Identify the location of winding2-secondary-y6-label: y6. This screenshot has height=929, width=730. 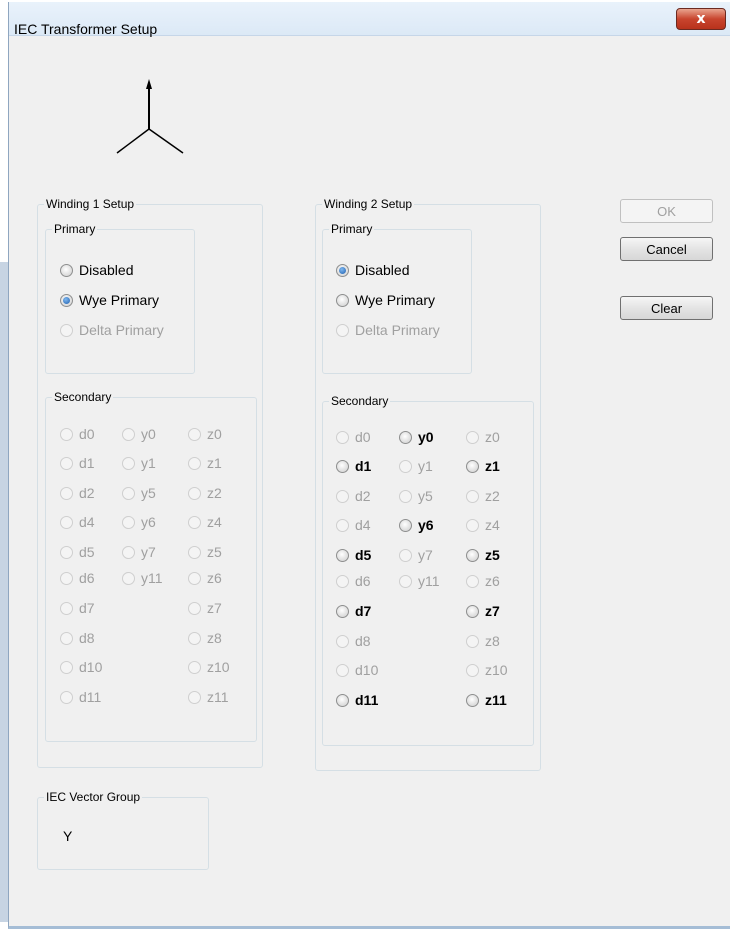
(426, 525).